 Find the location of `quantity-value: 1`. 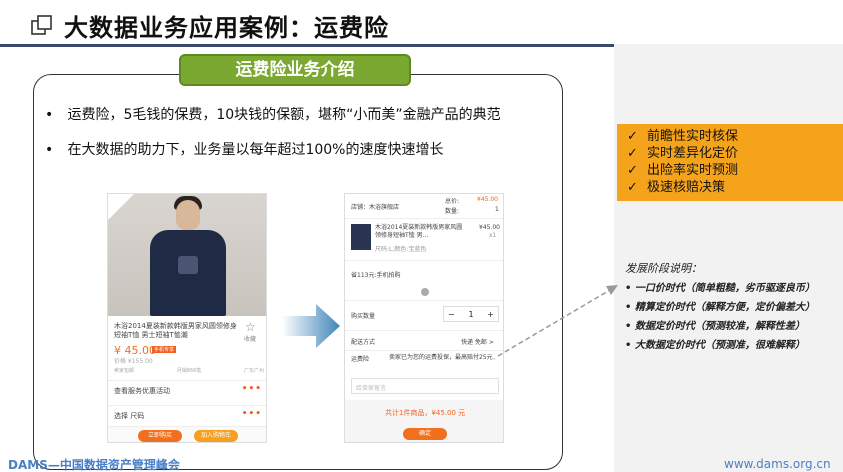

quantity-value: 1 is located at coordinates (471, 314).